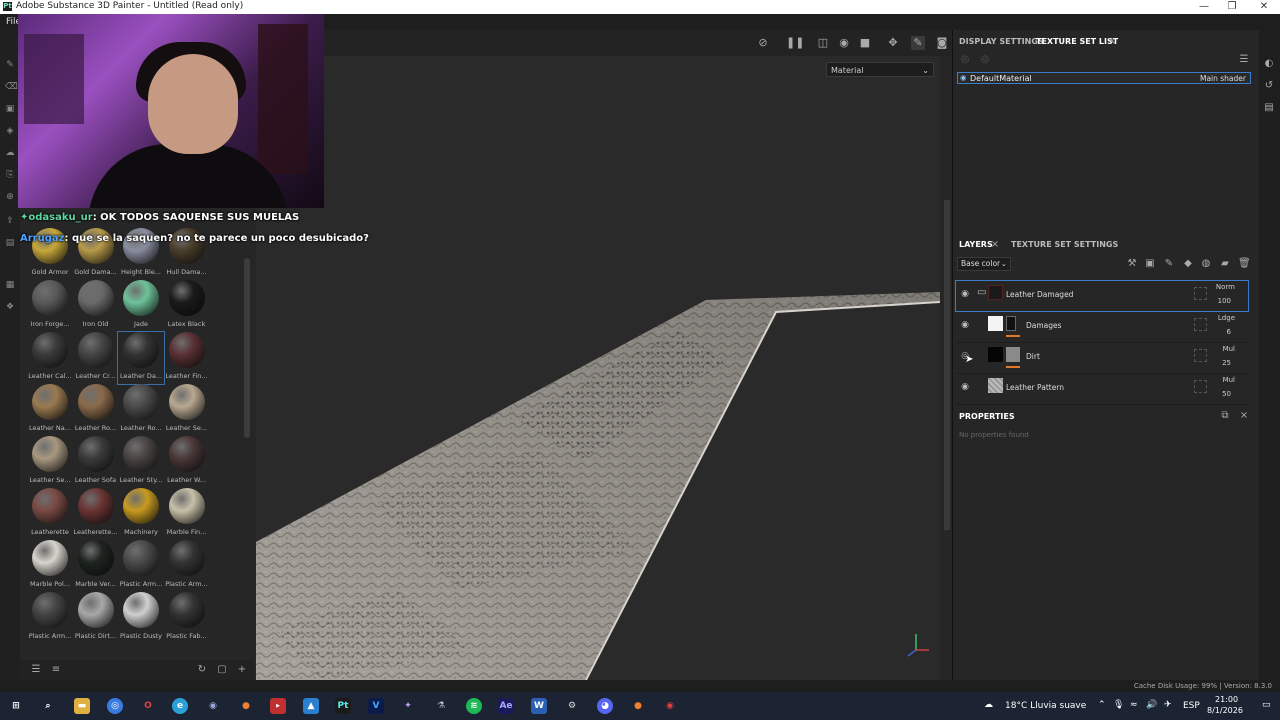  What do you see at coordinates (11, 87) in the screenshot?
I see `eraser-tool-icon: ⌫` at bounding box center [11, 87].